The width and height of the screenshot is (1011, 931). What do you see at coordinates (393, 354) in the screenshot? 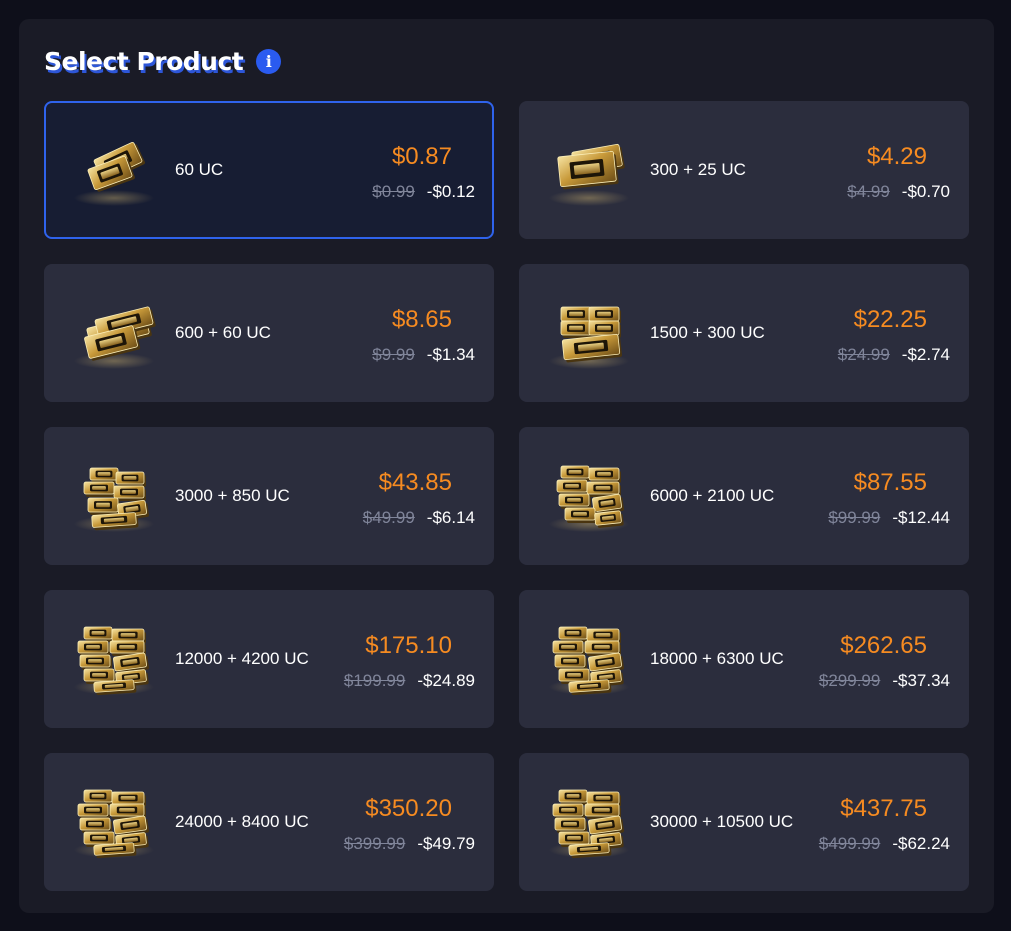
I see `original-price: $9.99` at bounding box center [393, 354].